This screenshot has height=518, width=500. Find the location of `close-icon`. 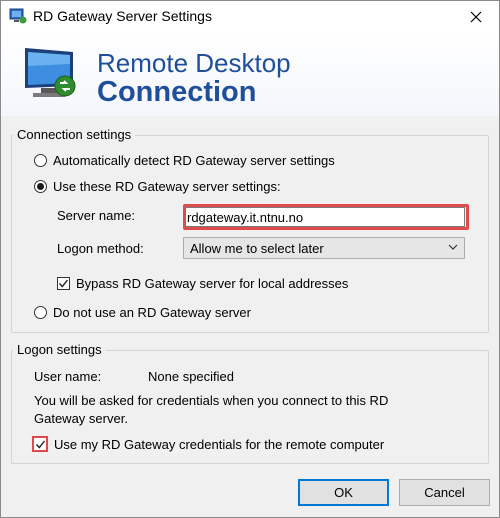

close-icon is located at coordinates (476, 16).